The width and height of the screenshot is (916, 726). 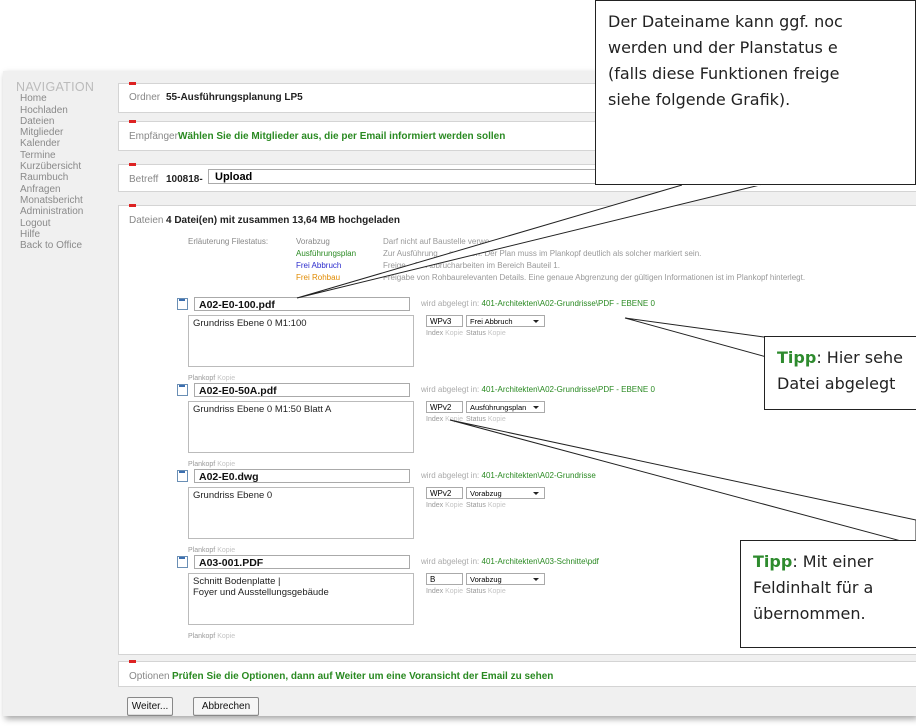 I want to click on nav-item-mitglieder: Mitglieder, so click(x=71, y=132).